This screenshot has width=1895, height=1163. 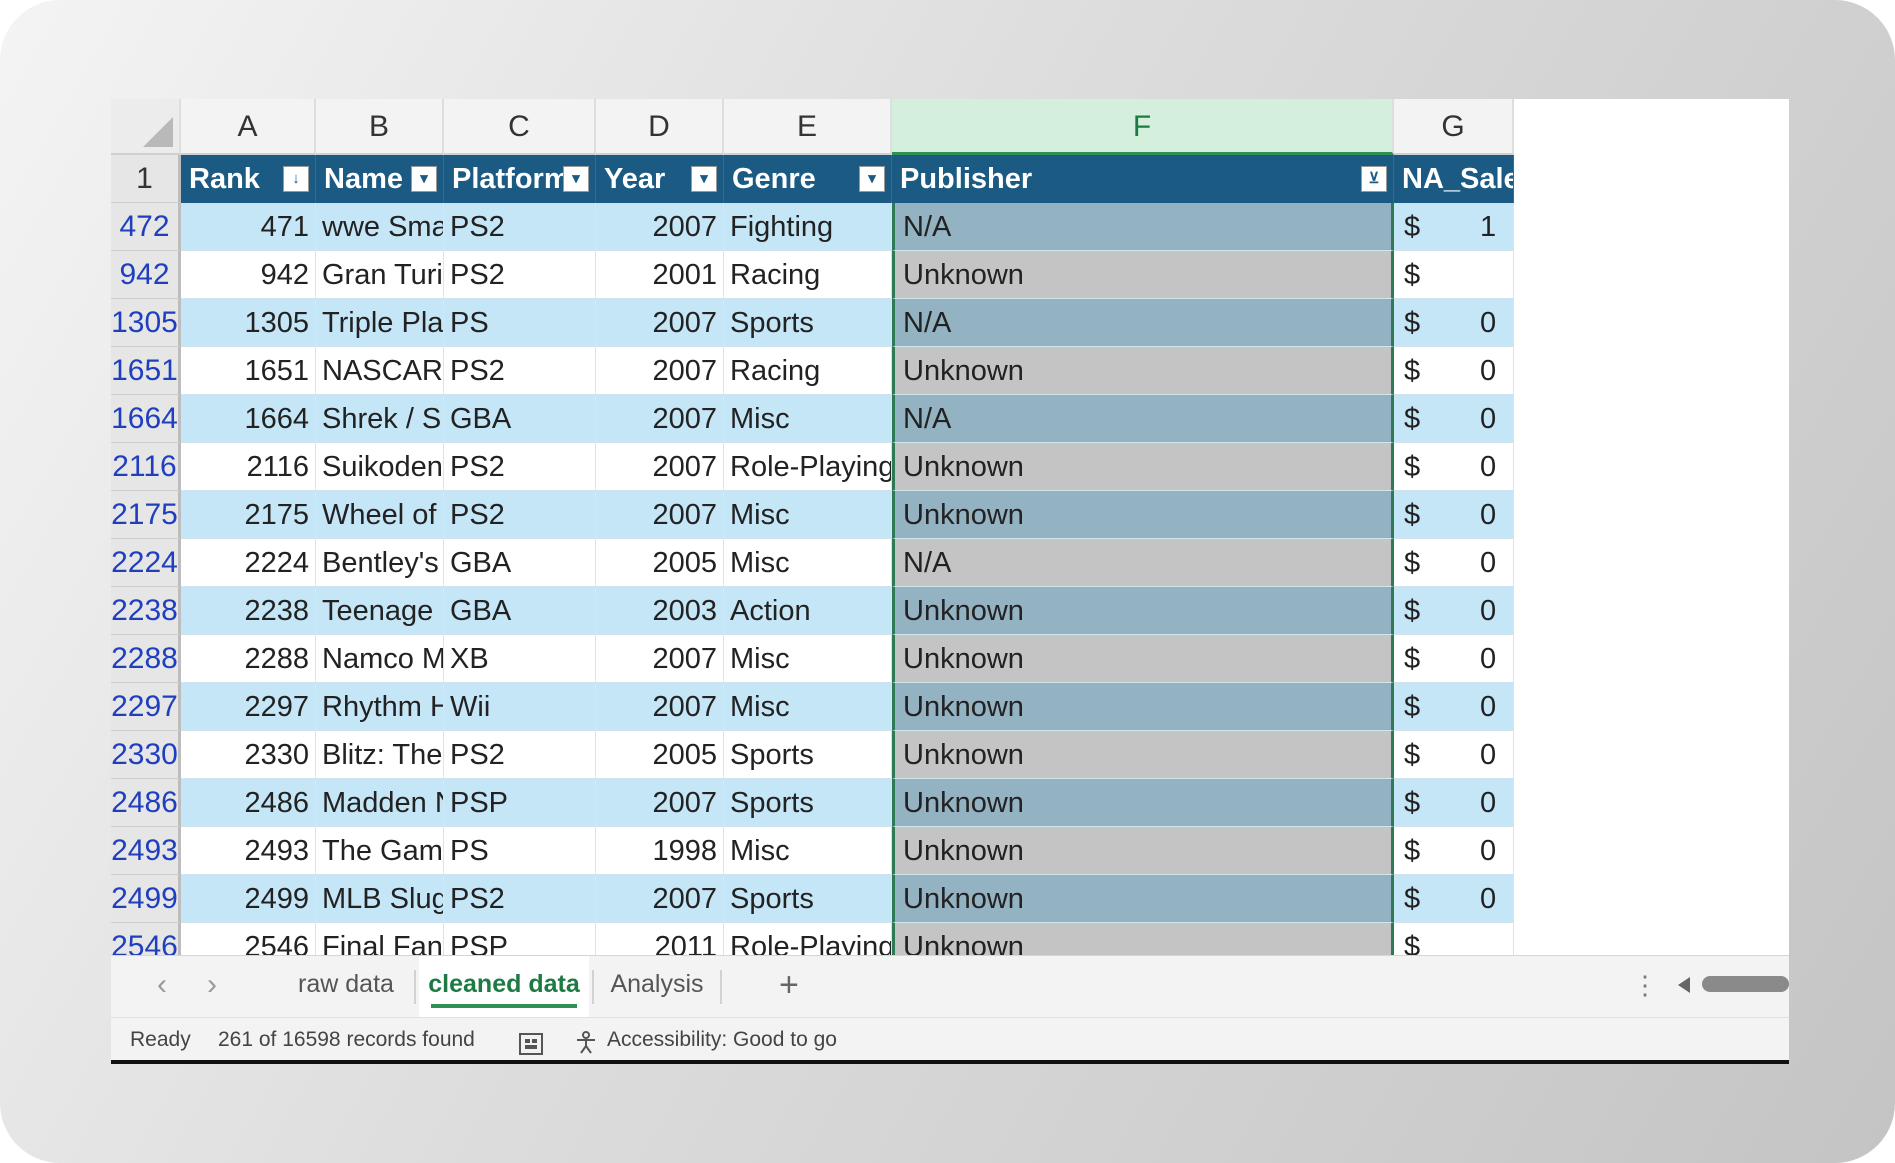 I want to click on active-filter-icon: ⊻, so click(x=1374, y=179).